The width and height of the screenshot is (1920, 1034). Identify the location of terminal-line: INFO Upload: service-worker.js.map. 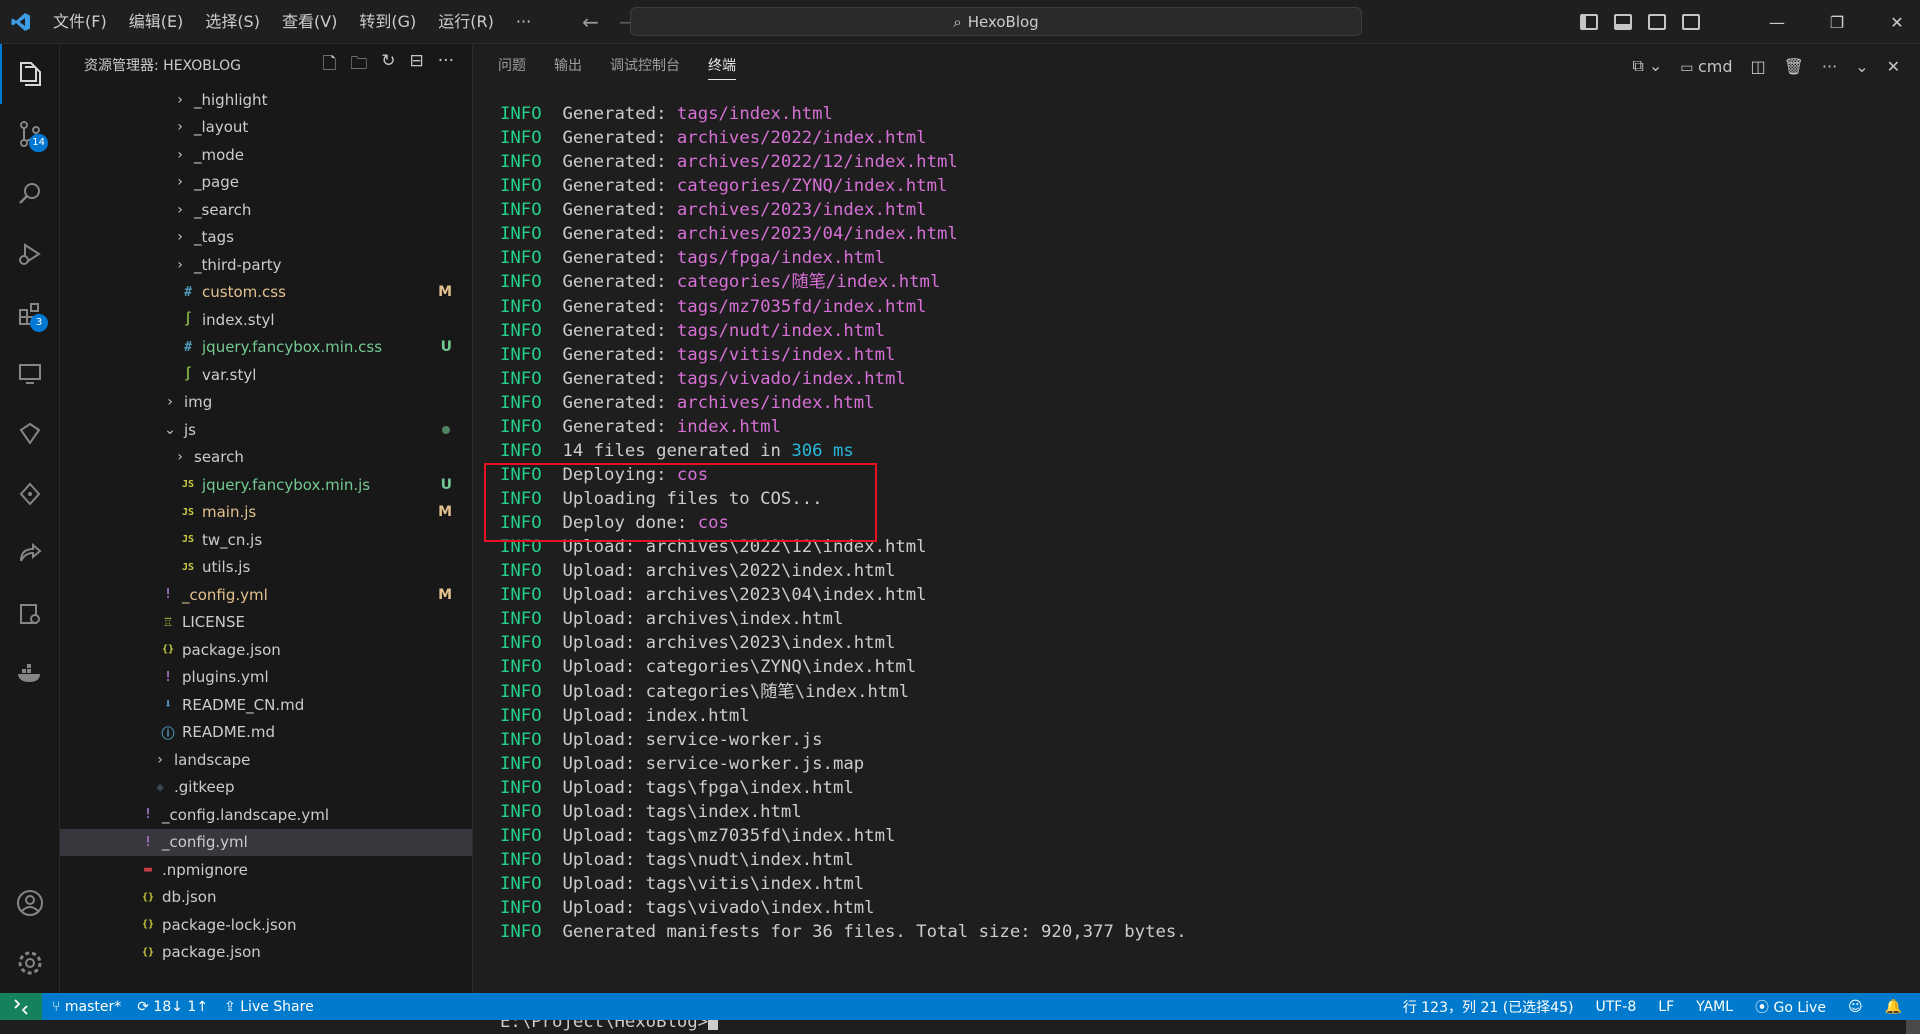
(843, 764).